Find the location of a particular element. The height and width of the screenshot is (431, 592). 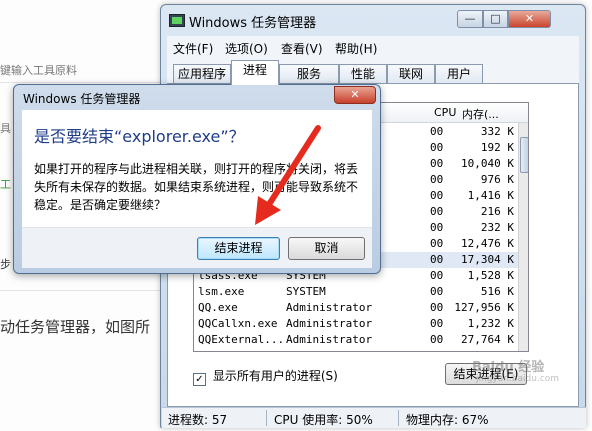

show-all-users-checkbox: ✓ is located at coordinates (199, 379).